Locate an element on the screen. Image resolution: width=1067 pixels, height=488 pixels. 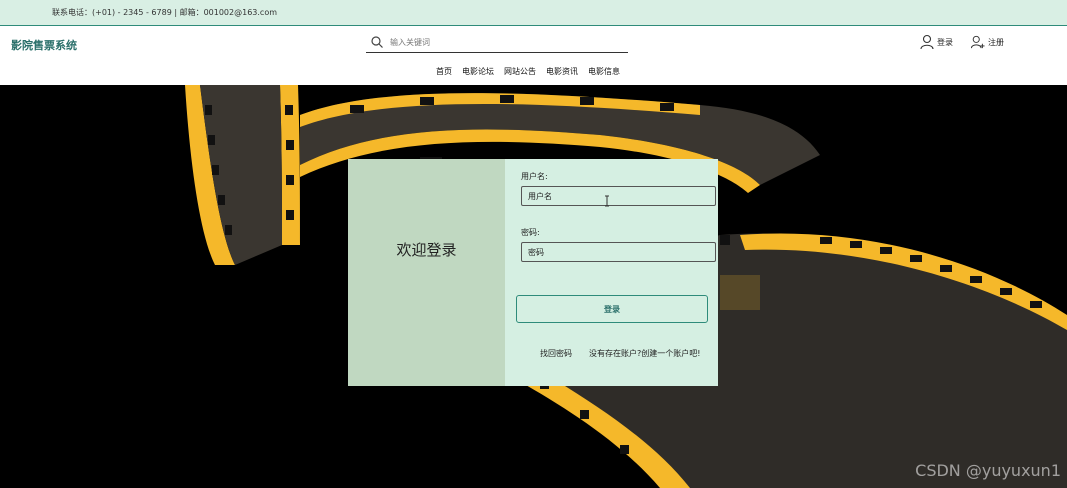
search-box is located at coordinates (497, 42).